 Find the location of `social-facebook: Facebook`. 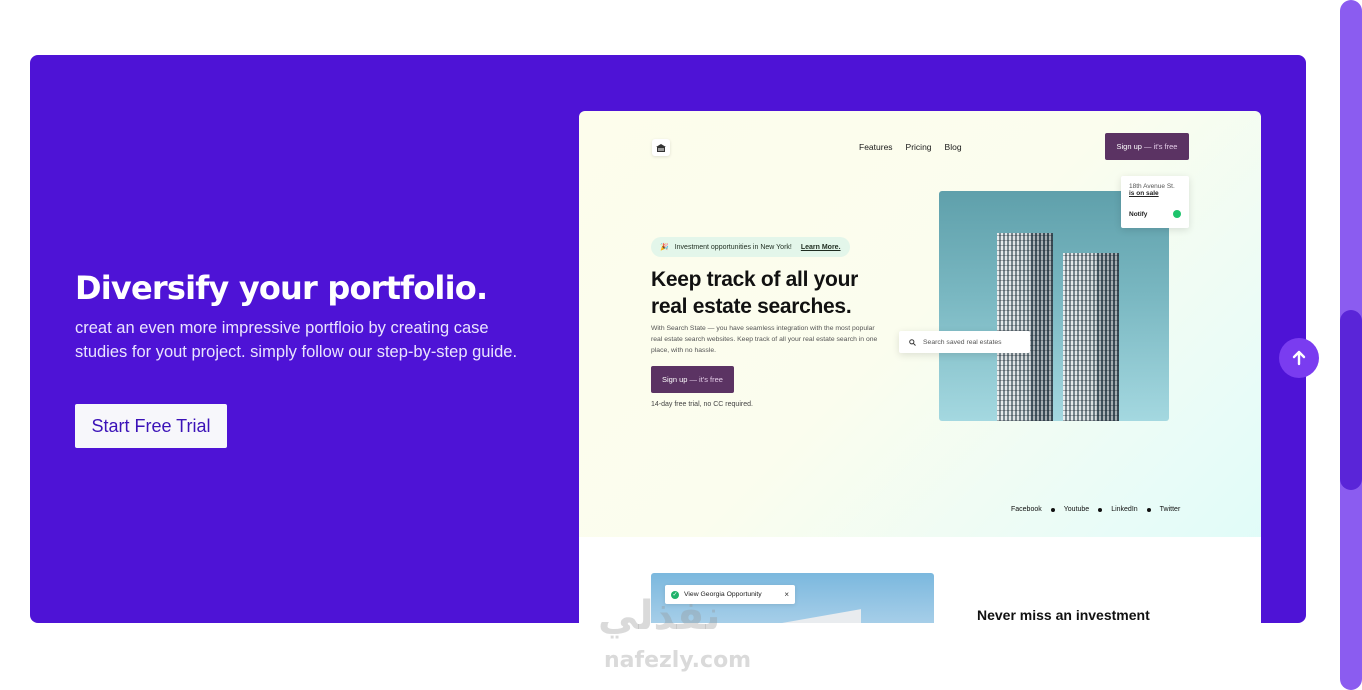

social-facebook: Facebook is located at coordinates (1026, 509).